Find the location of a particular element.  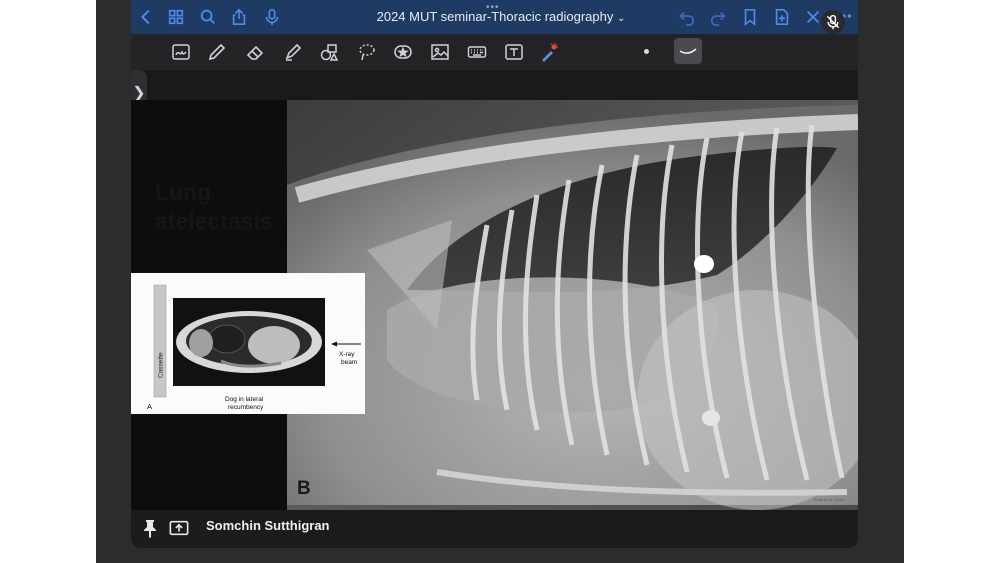

undo-icon is located at coordinates (687, 17).